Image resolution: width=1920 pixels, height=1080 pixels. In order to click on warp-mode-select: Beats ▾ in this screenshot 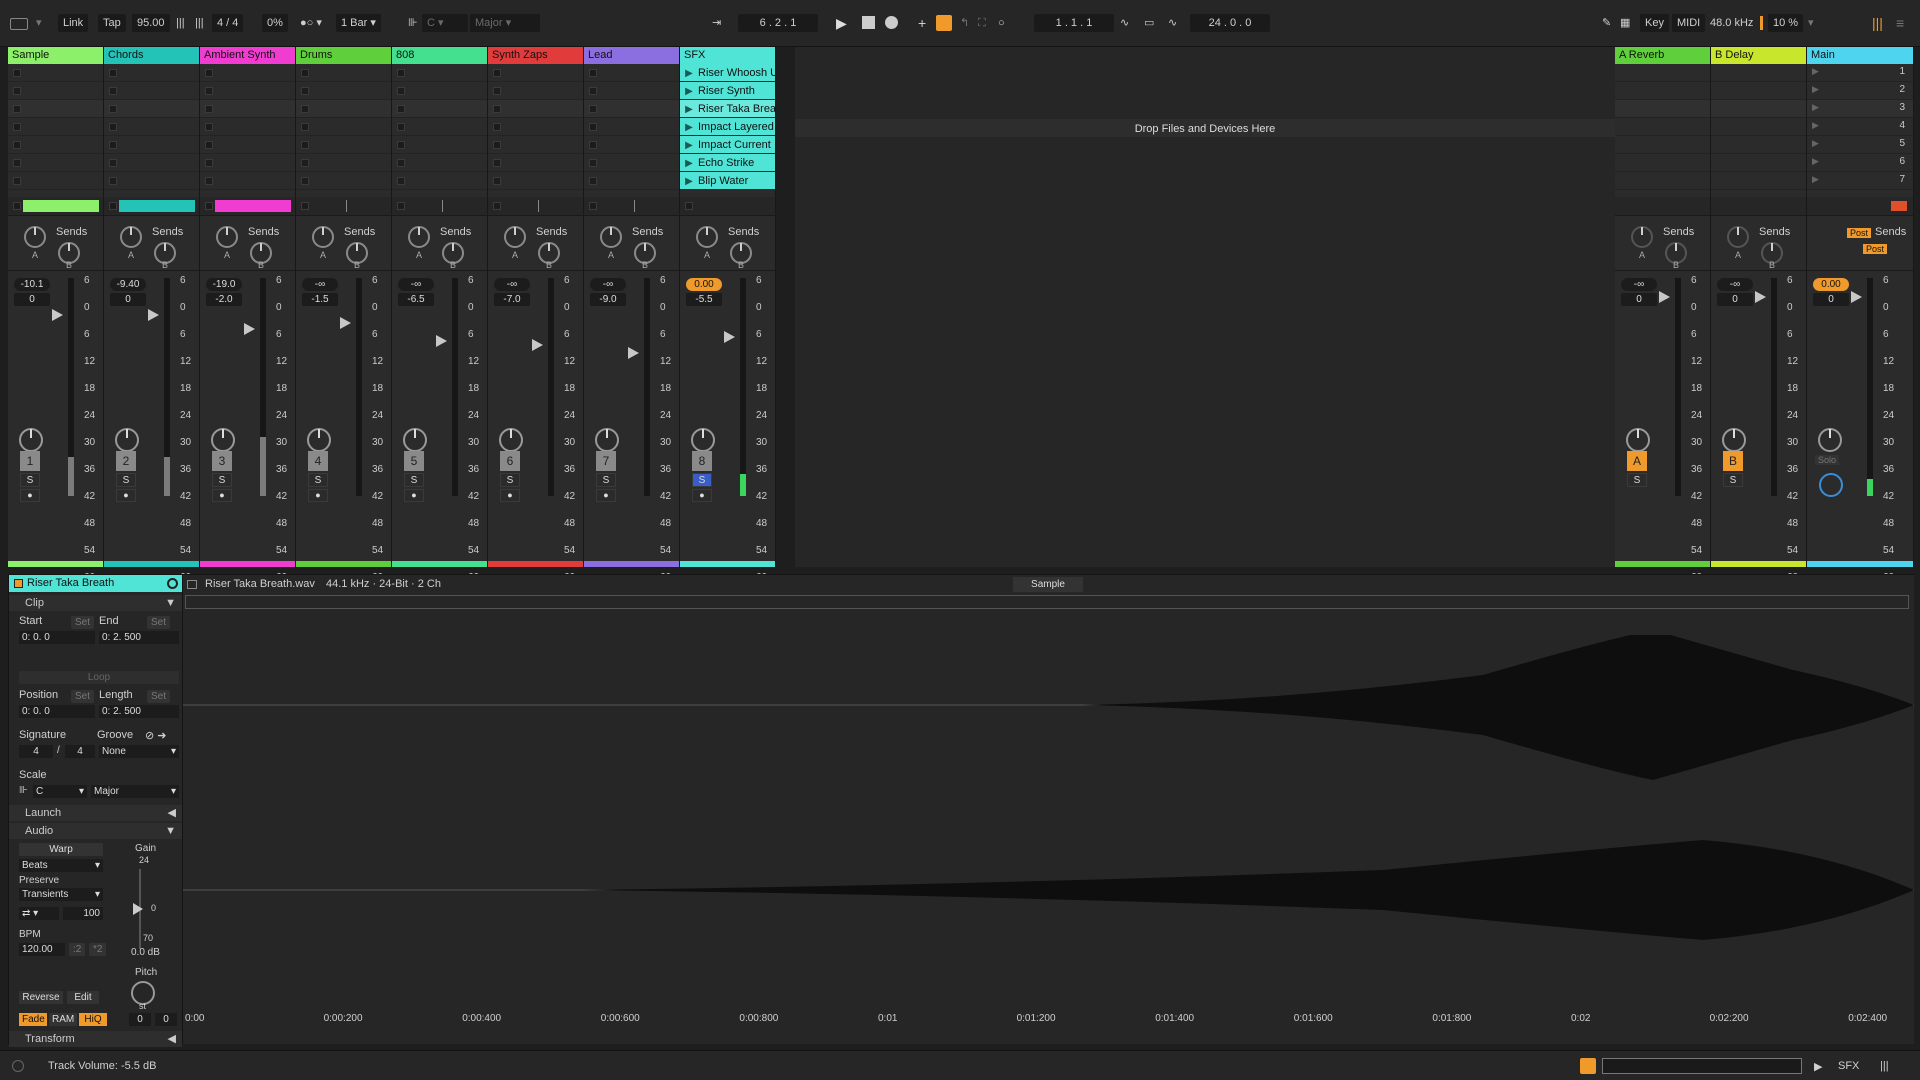, I will do `click(61, 865)`.